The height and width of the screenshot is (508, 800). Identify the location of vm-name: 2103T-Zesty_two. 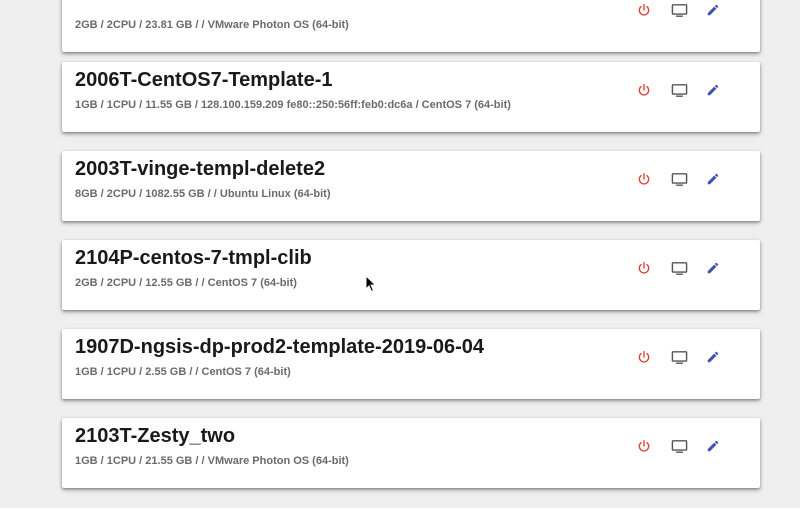
(155, 436).